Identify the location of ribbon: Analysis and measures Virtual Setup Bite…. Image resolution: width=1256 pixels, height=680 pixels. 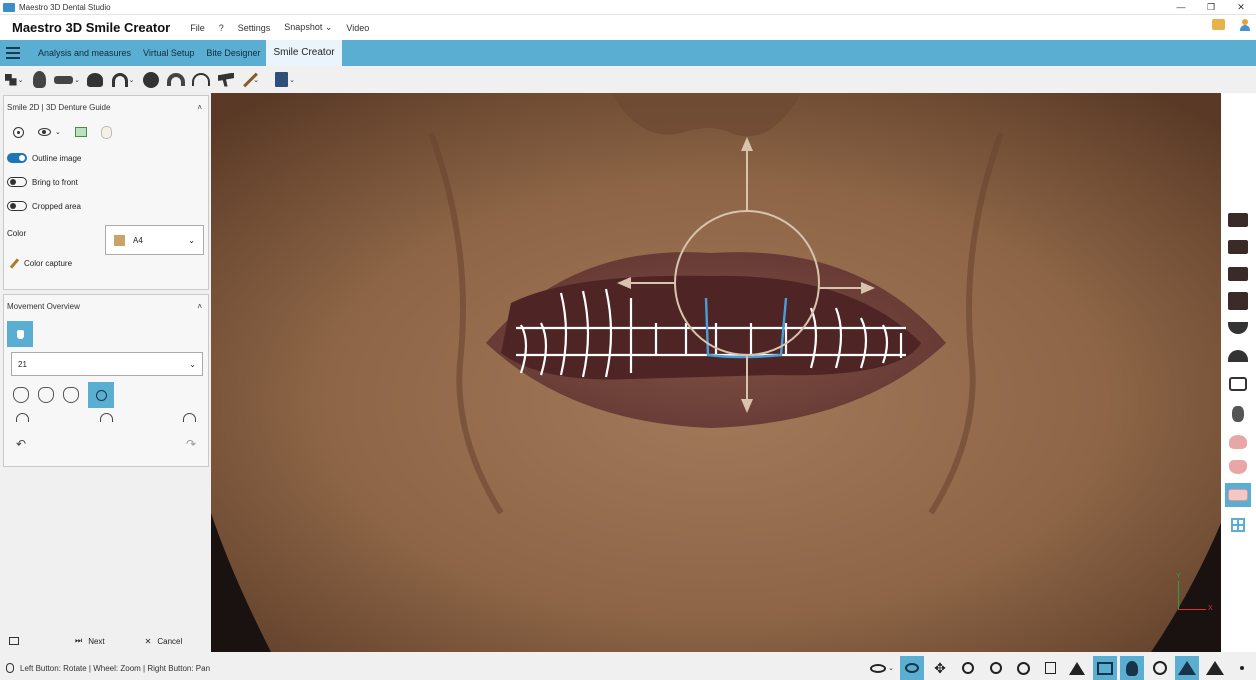
(628, 53).